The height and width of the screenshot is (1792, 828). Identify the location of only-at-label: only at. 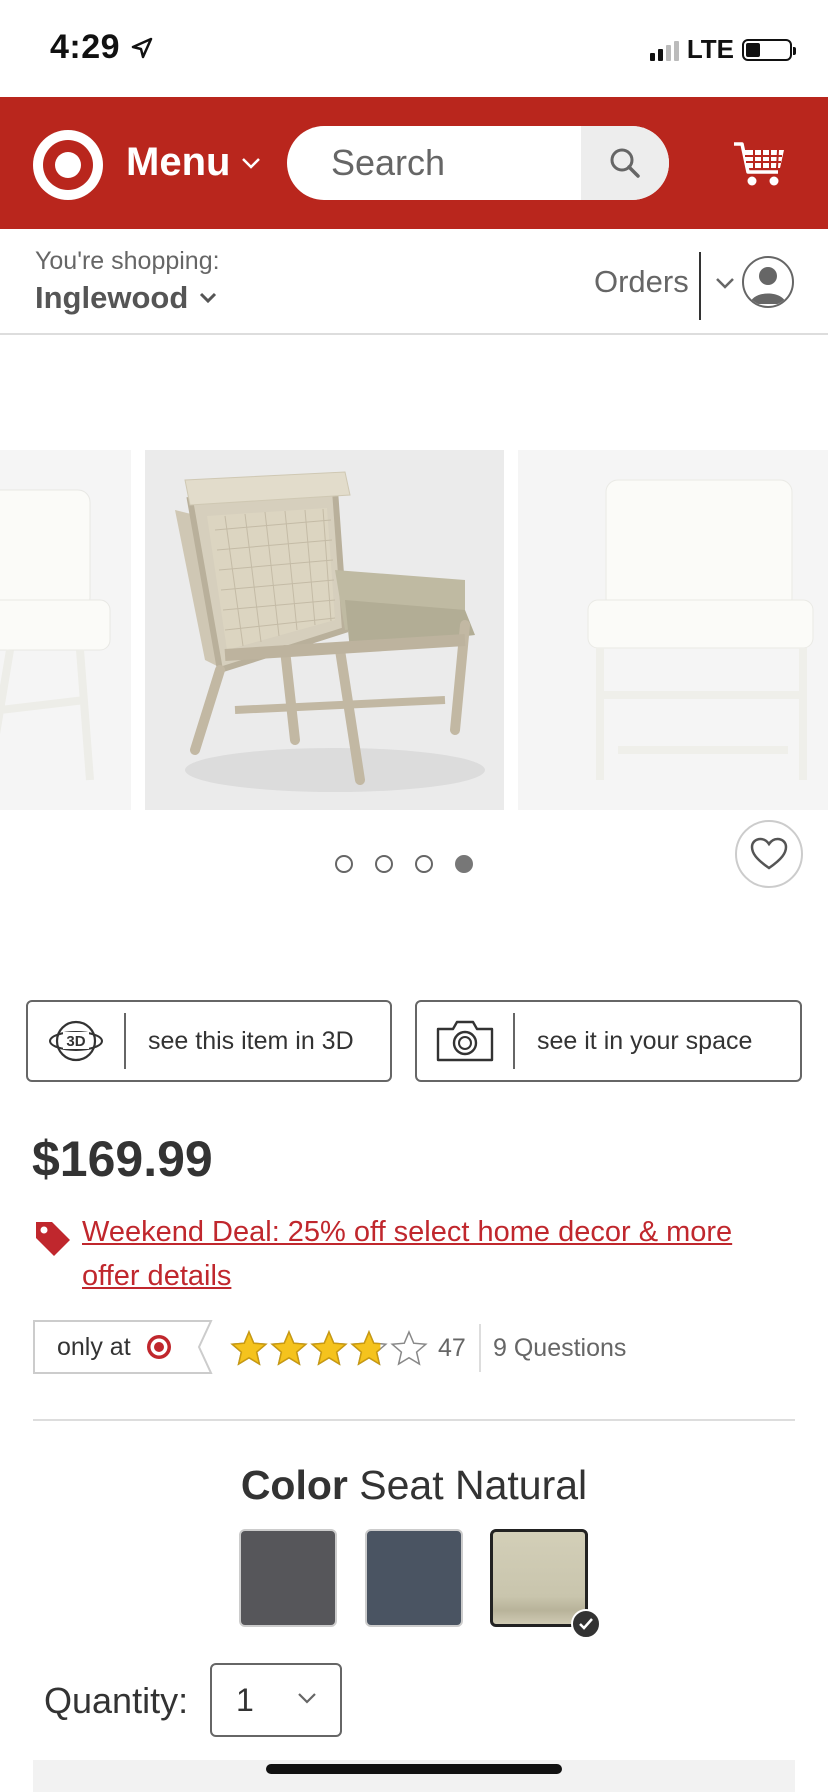
(94, 1346).